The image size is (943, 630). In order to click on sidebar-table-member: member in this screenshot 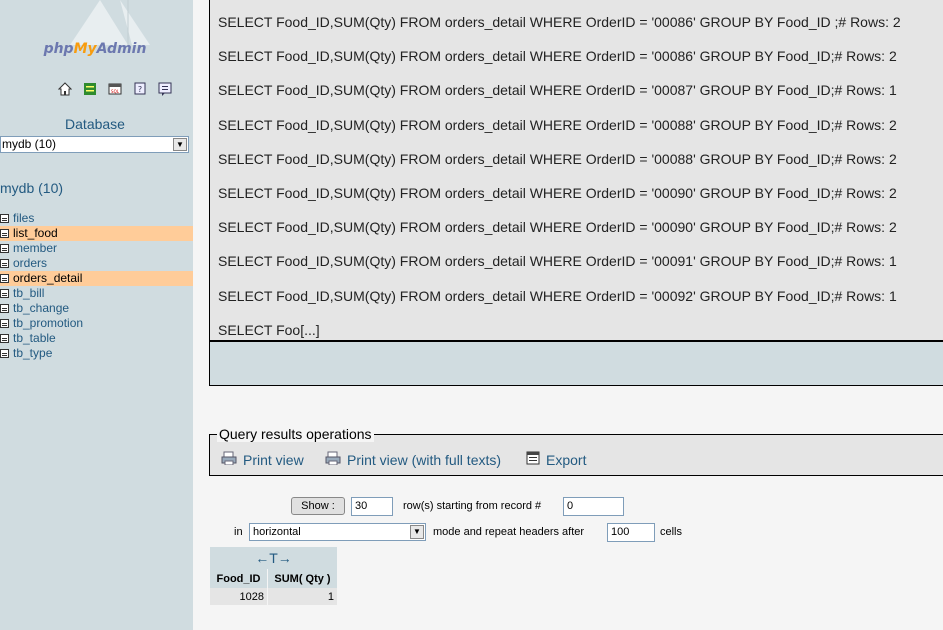, I will do `click(96, 248)`.